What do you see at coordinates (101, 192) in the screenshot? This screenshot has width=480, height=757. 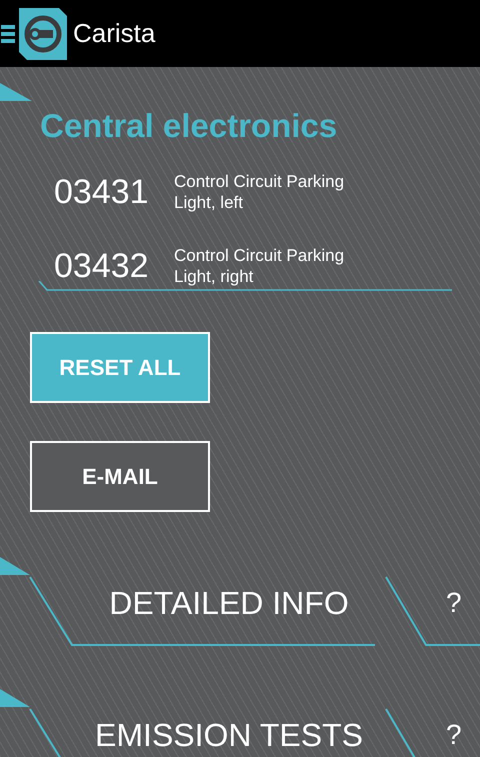 I see `fault-code: 03431` at bounding box center [101, 192].